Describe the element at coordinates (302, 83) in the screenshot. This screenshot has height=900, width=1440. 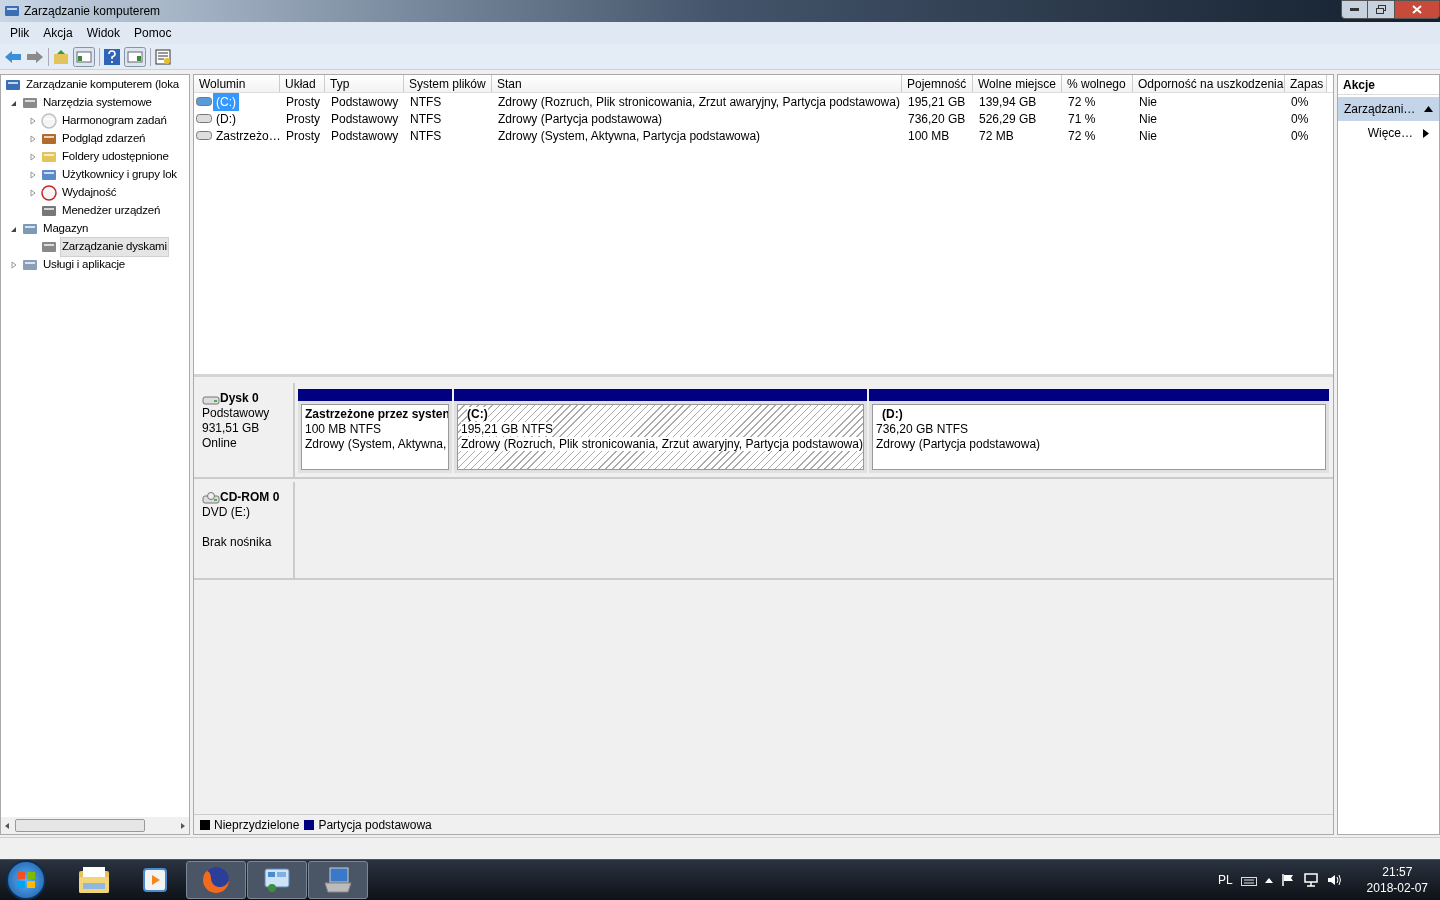
I see `column-header: Układ` at that location.